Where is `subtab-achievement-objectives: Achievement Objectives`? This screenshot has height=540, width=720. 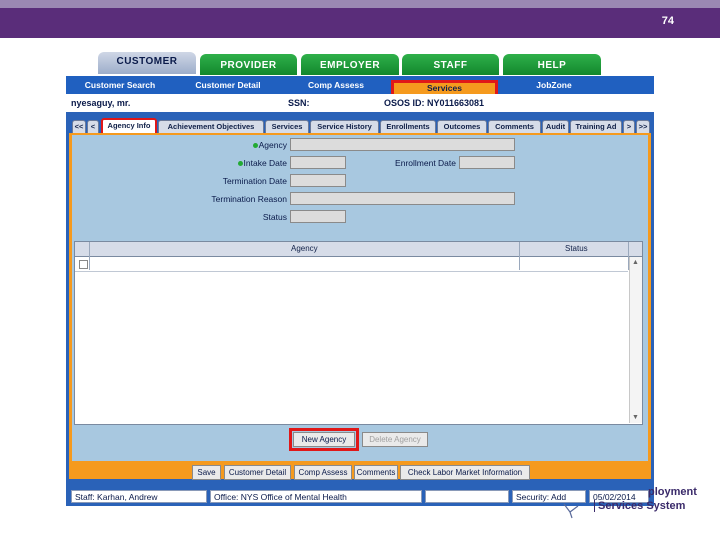
subtab-achievement-objectives: Achievement Objectives is located at coordinates (211, 127).